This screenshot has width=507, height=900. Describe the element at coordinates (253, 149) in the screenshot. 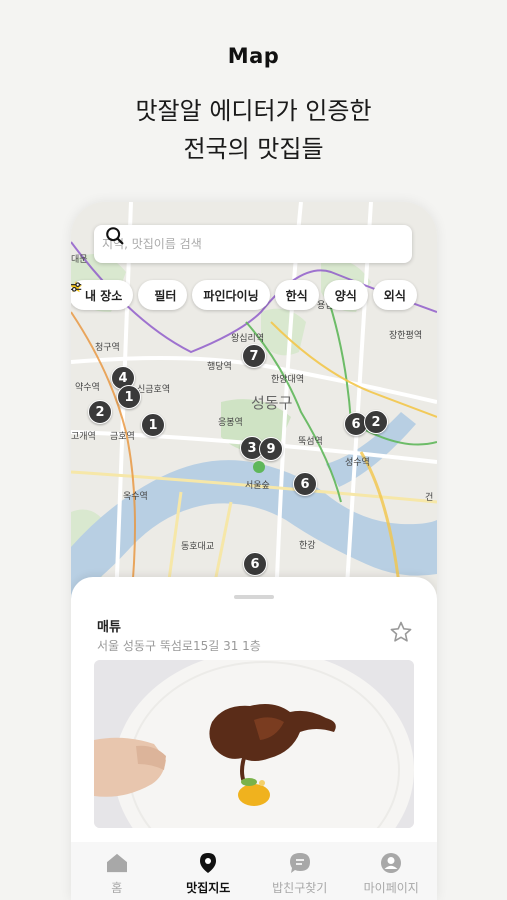

I see `hero-subtitle-line2: 전국의 맛집들` at that location.